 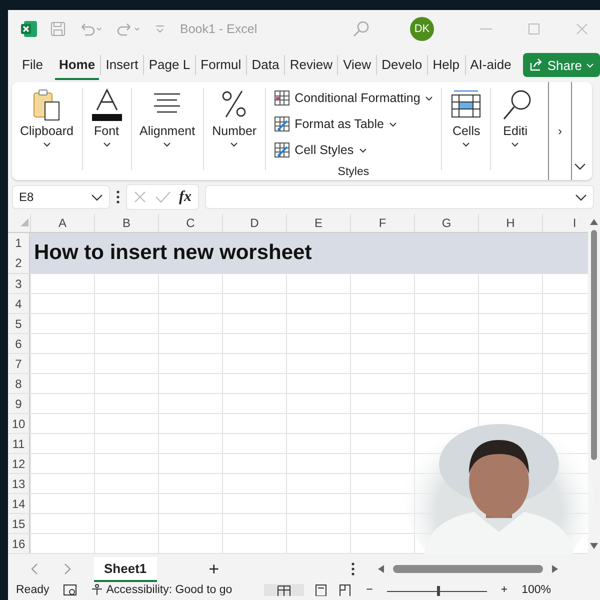 I want to click on row-header: 8, so click(x=19, y=383).